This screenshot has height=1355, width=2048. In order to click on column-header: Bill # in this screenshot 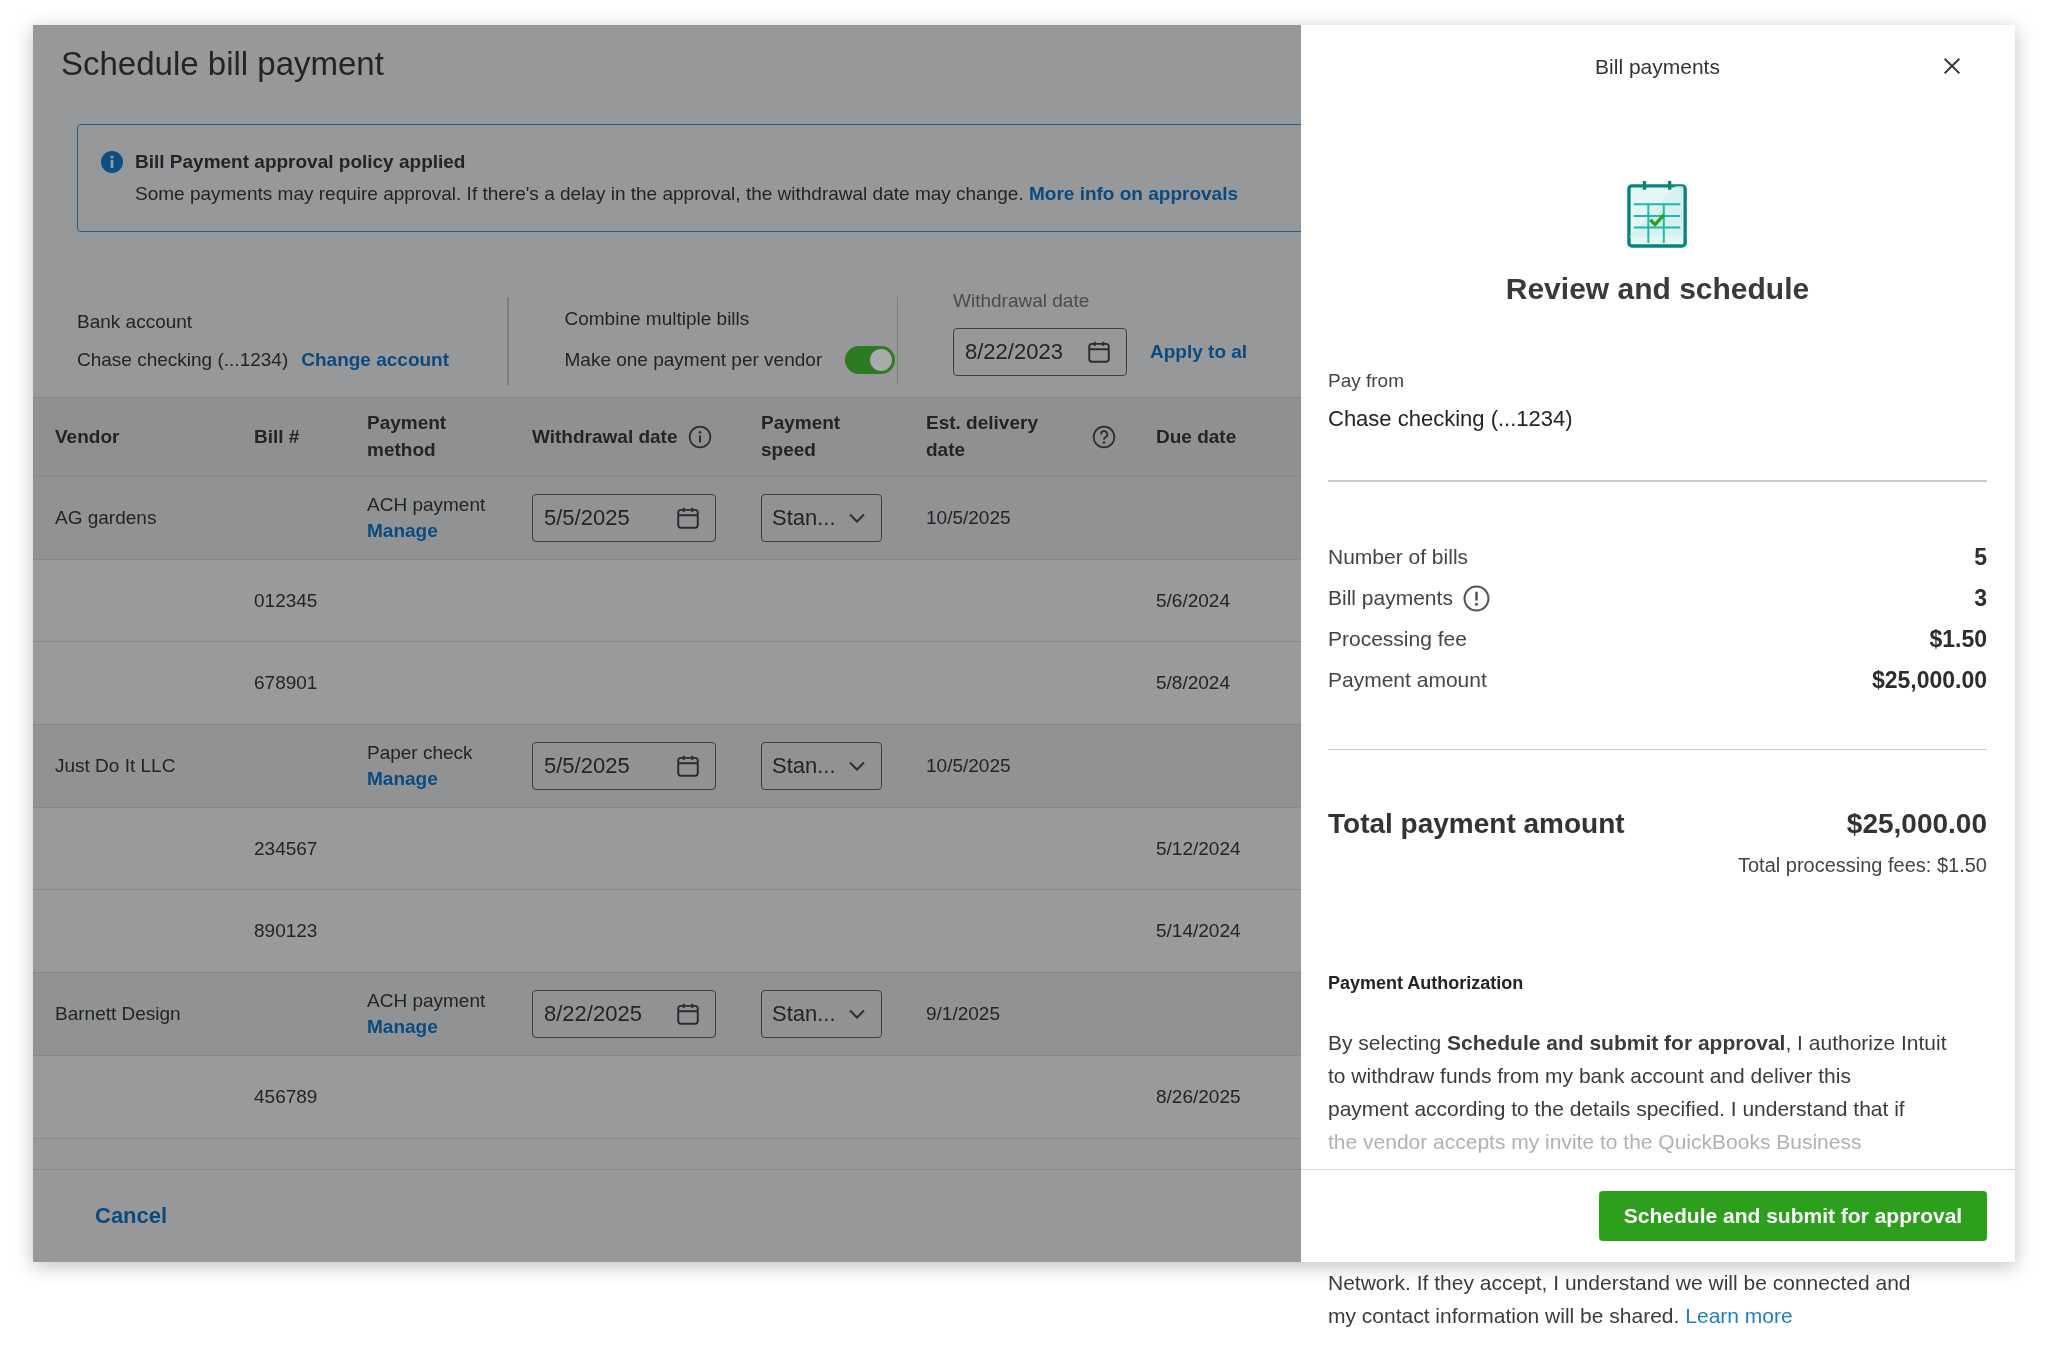, I will do `click(277, 436)`.